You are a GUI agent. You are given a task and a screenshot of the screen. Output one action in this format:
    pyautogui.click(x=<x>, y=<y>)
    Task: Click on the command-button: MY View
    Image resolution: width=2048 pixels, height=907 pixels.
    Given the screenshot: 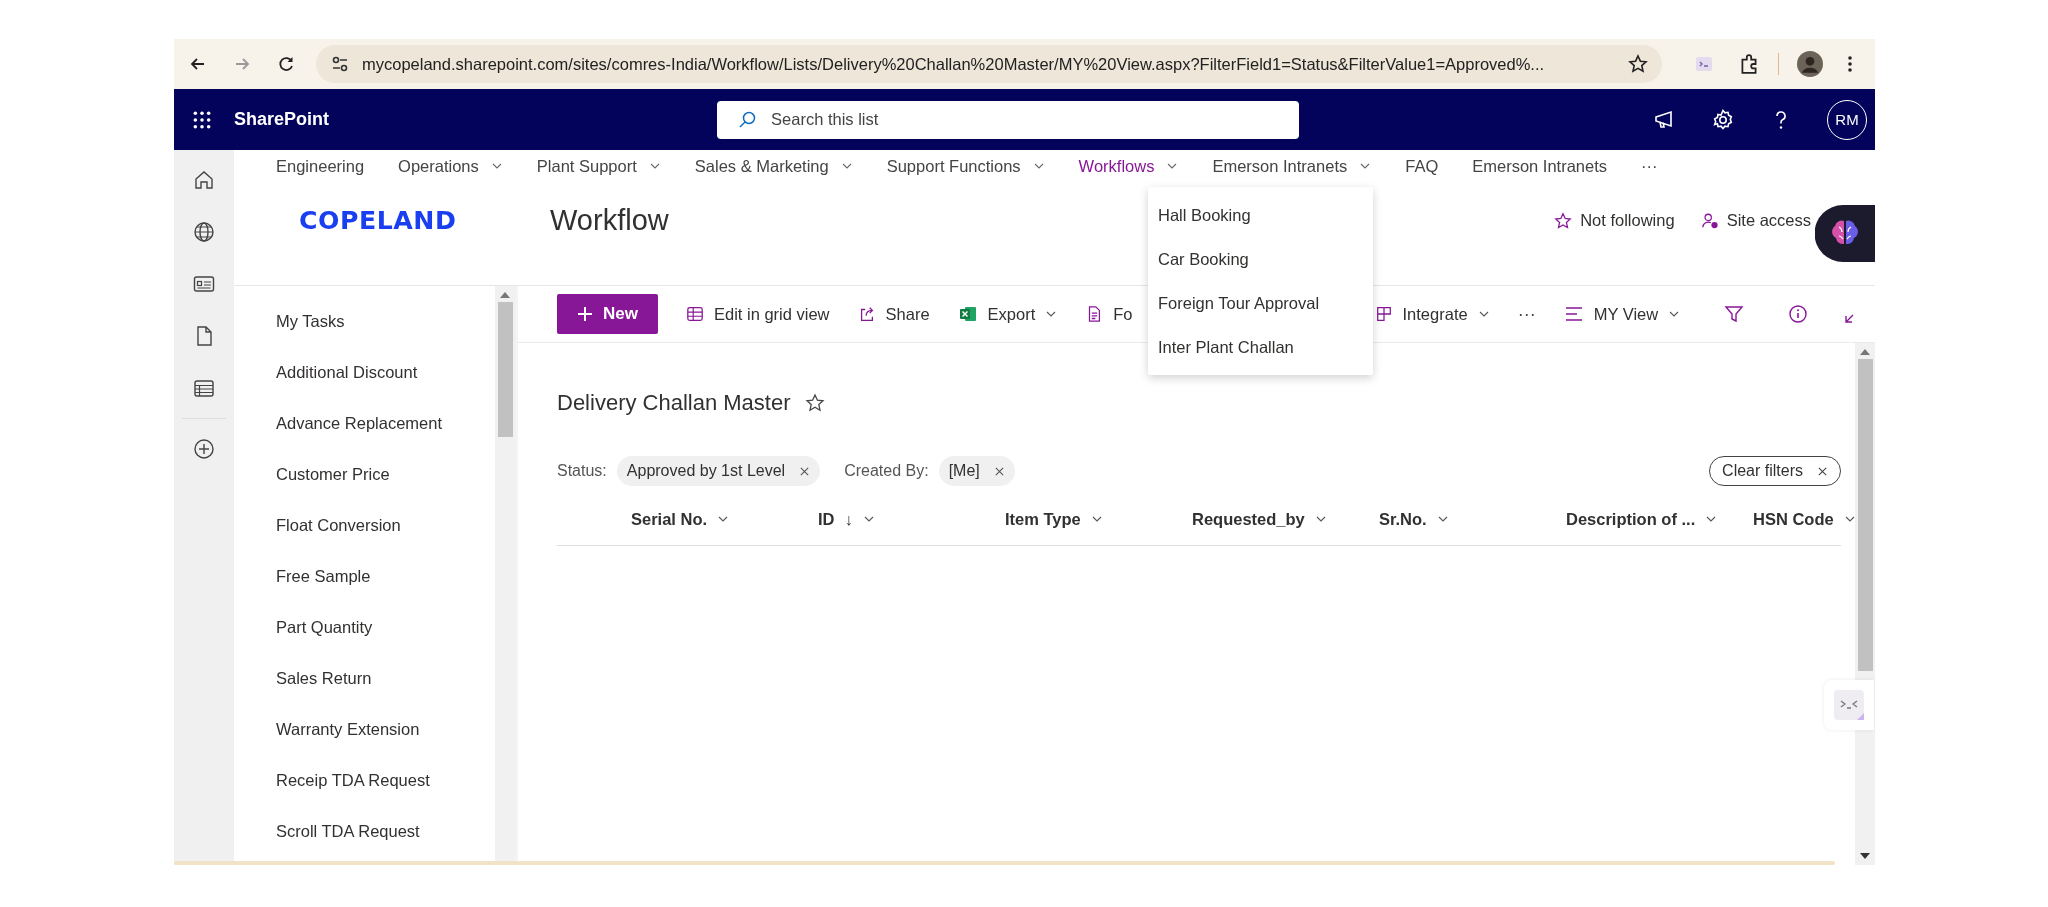 What is the action you would take?
    pyautogui.click(x=1622, y=314)
    